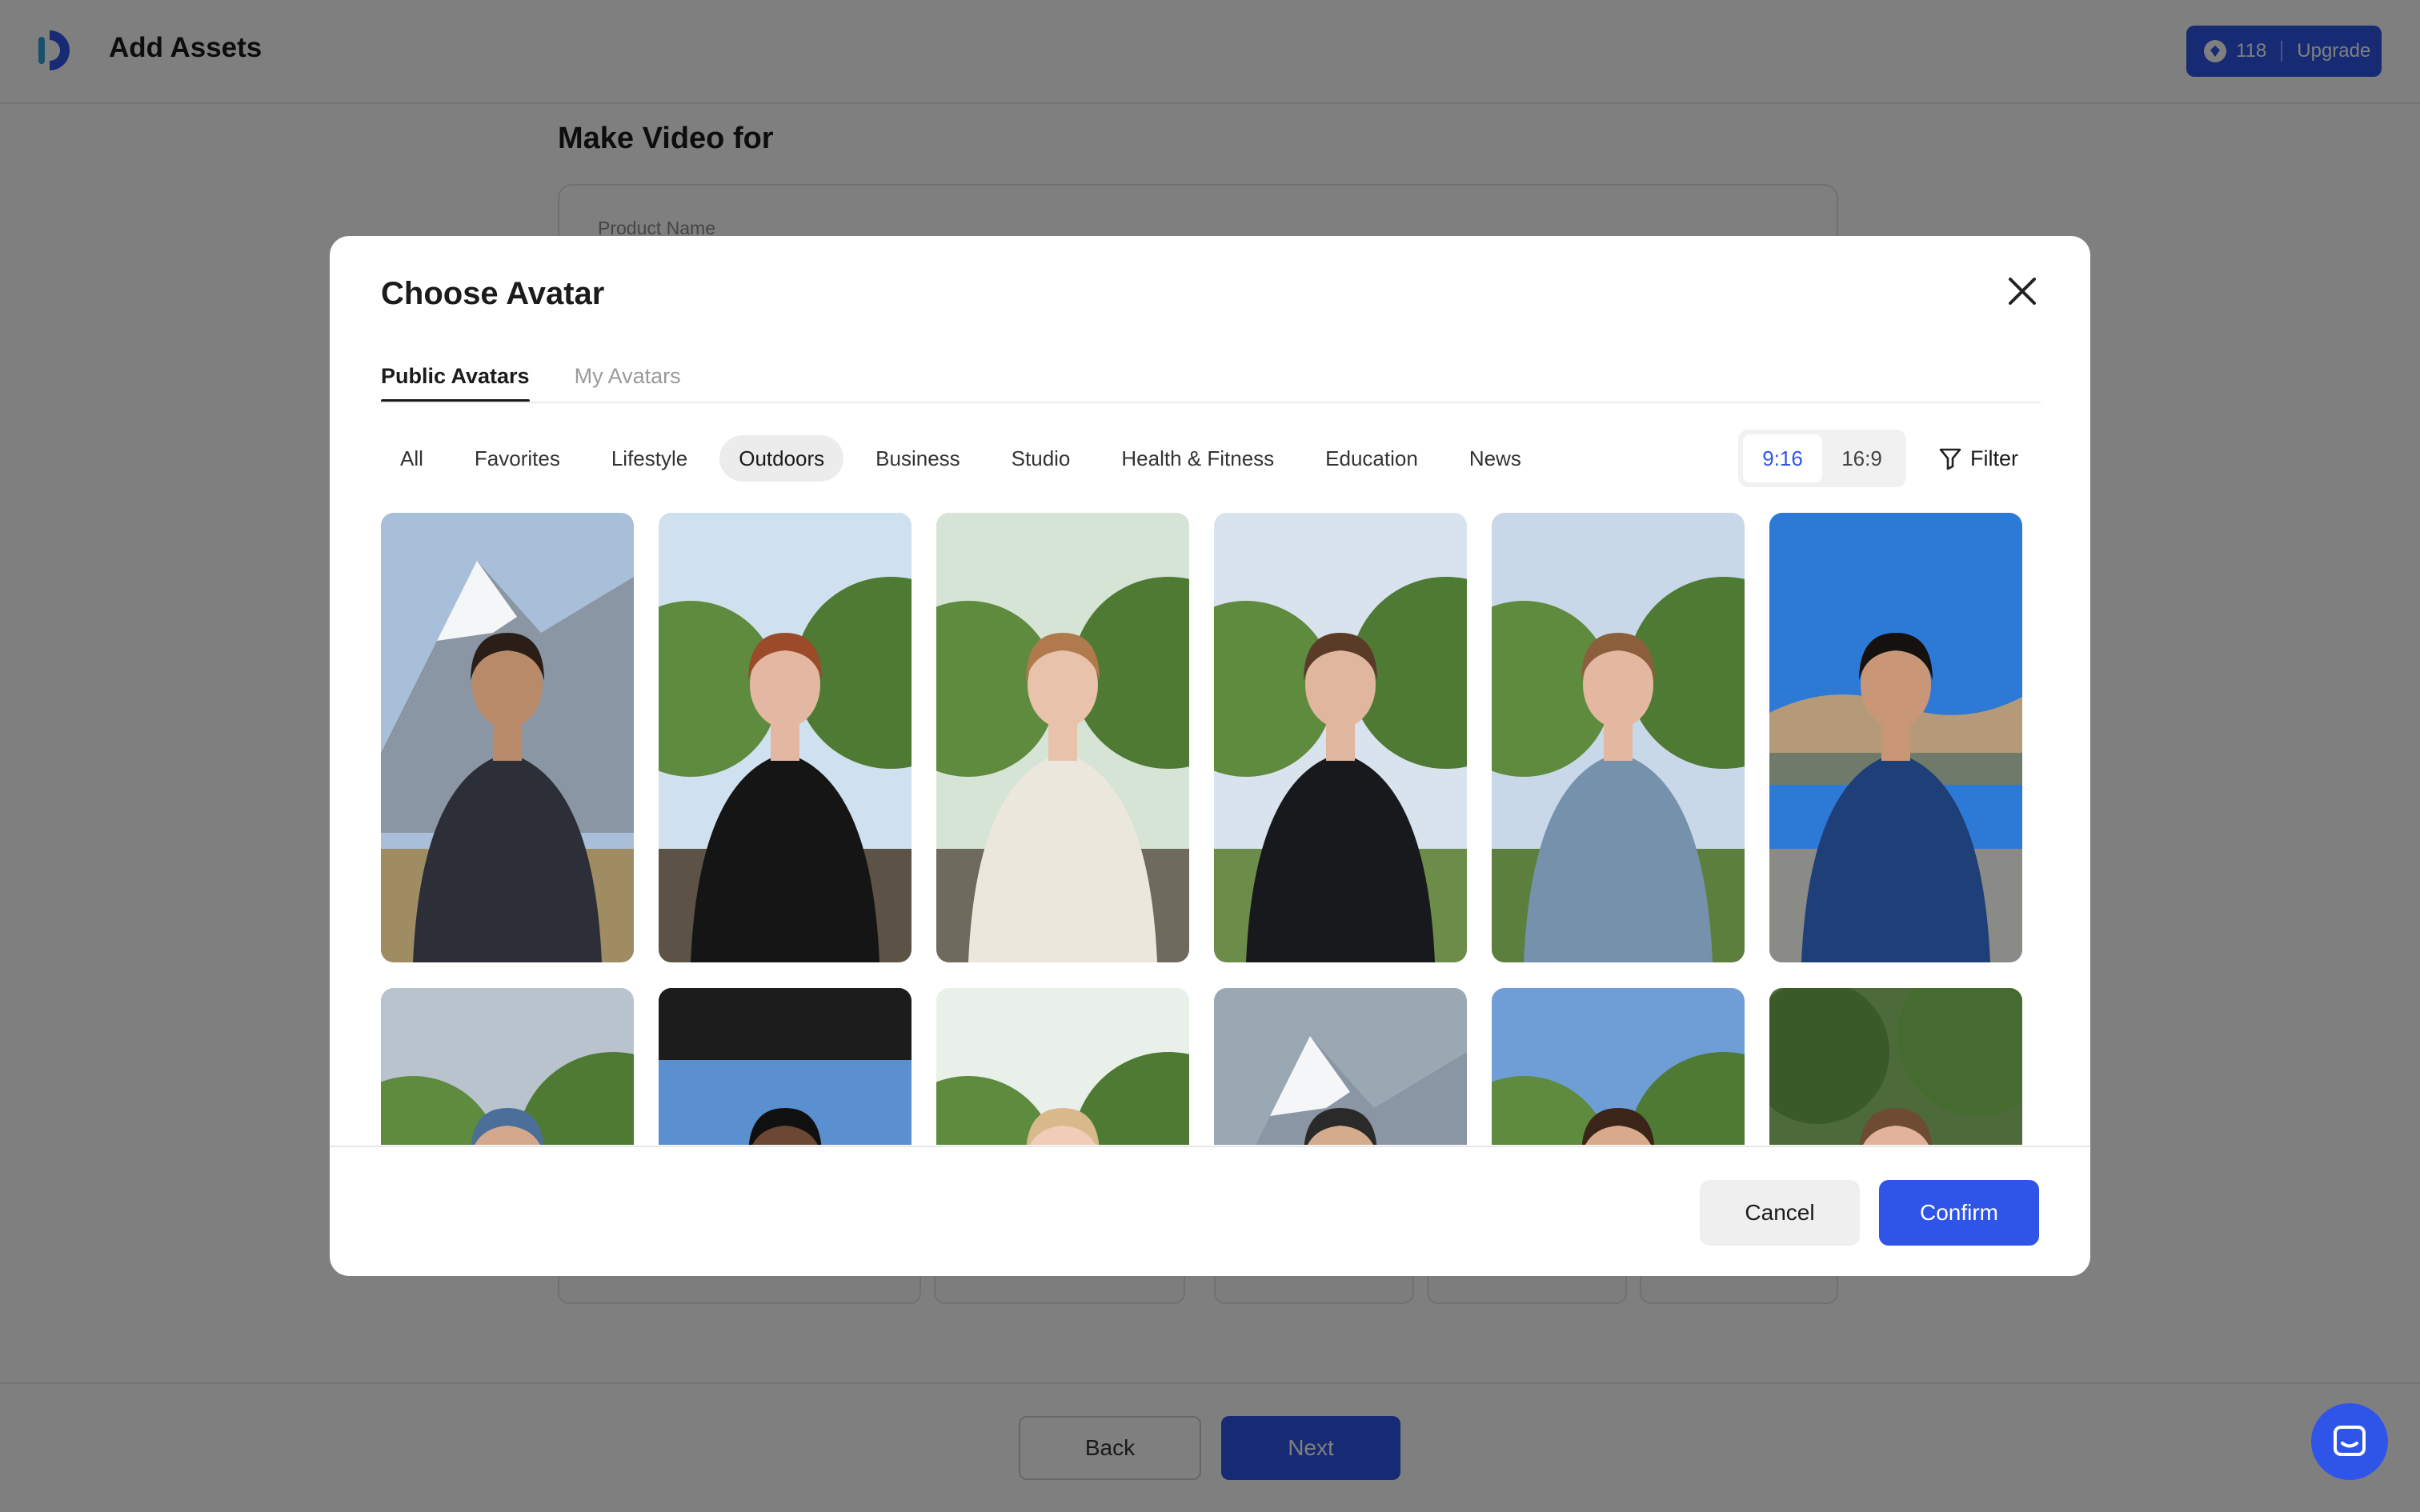 The image size is (2420, 1512). Describe the element at coordinates (918, 458) in the screenshot. I see `category-business: Business` at that location.